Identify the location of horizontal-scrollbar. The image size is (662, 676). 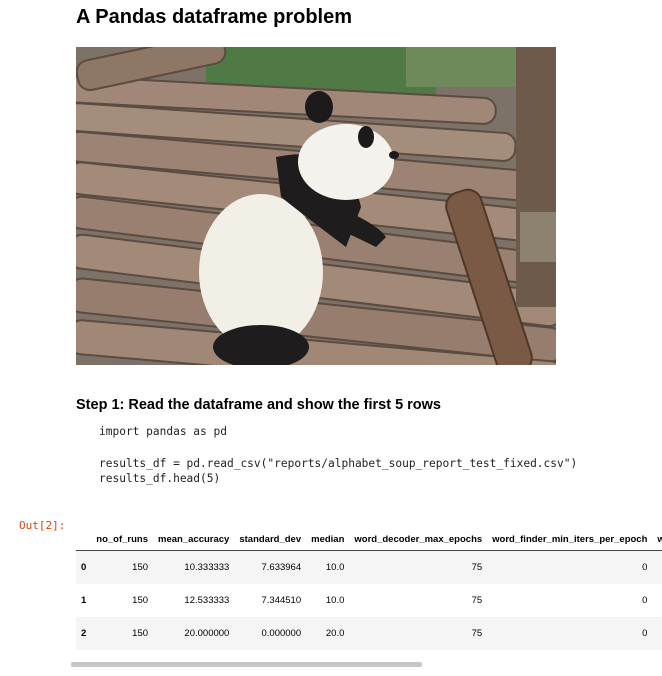
(246, 664).